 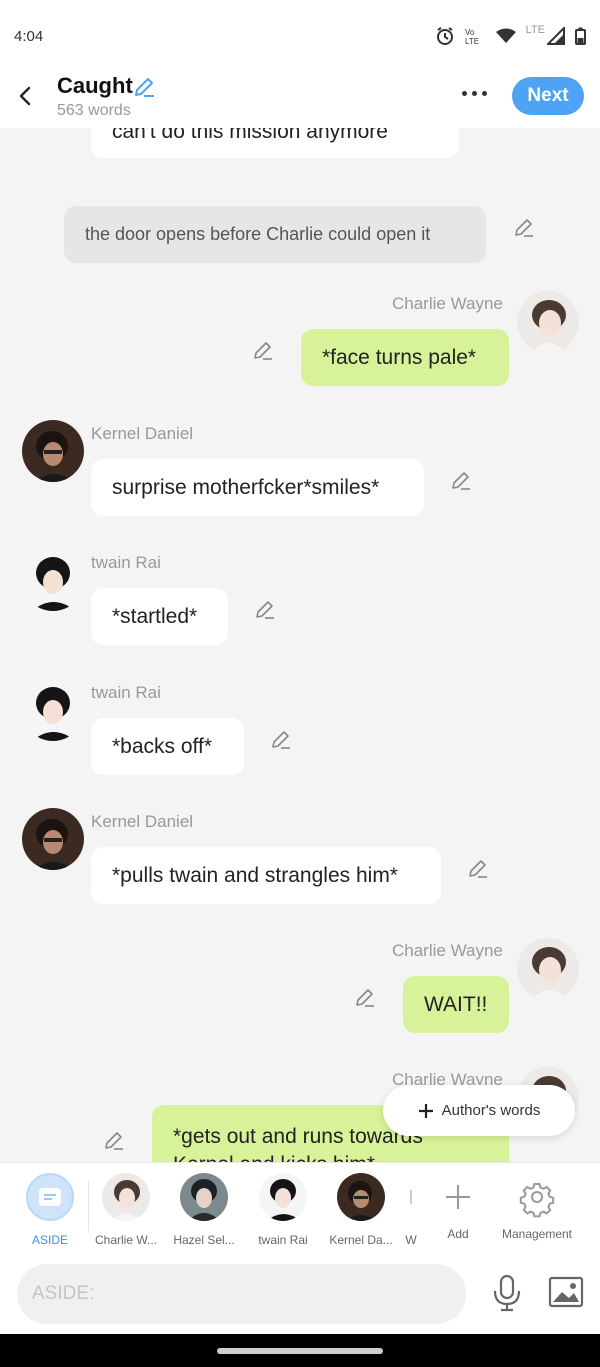 I want to click on svg-text: Vo, so click(x=470, y=32).